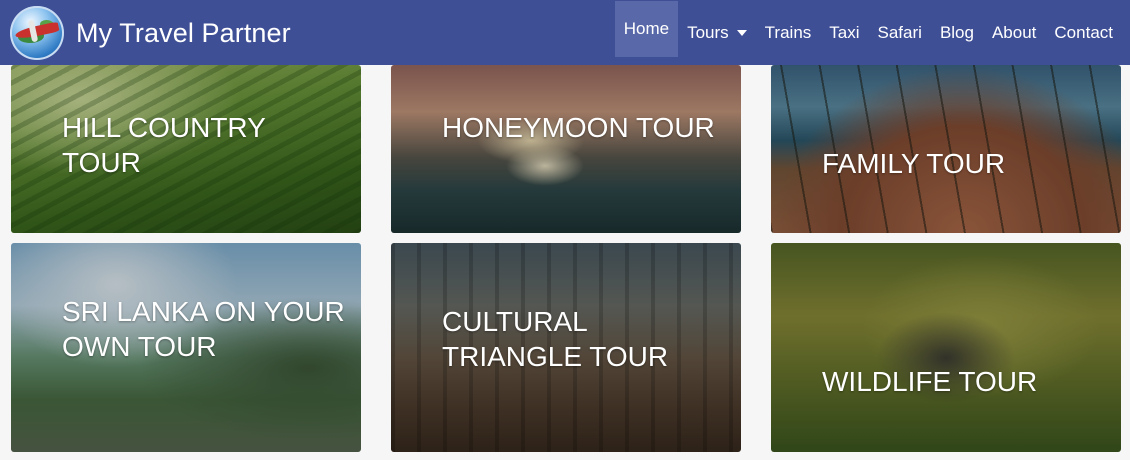  Describe the element at coordinates (930, 381) in the screenshot. I see `tour-card-title: WILDLIFE TOUR` at that location.